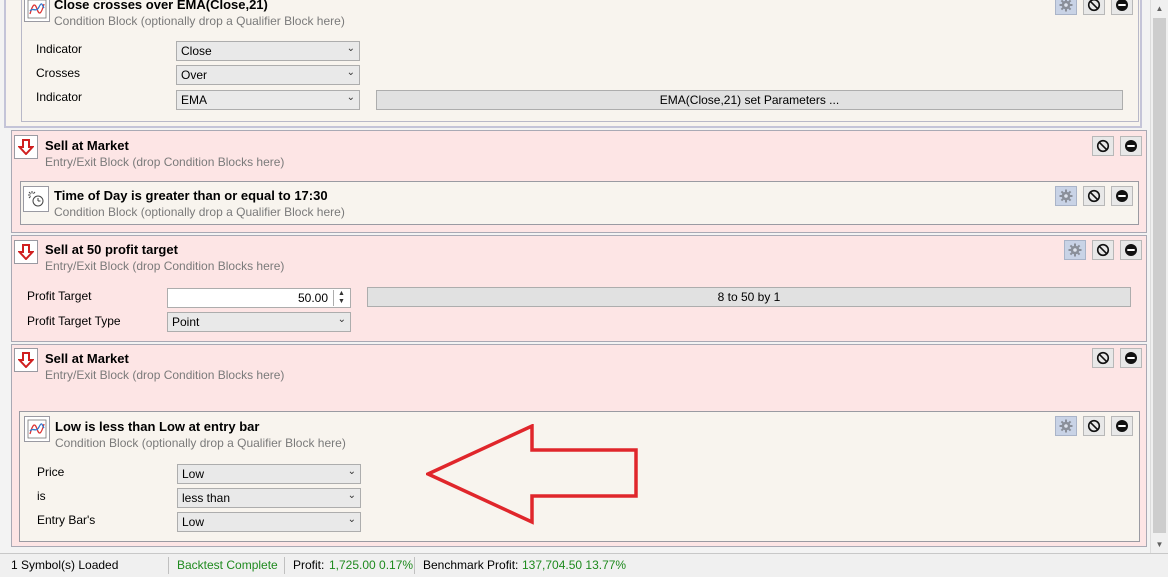 Image resolution: width=1168 pixels, height=577 pixels. What do you see at coordinates (111, 249) in the screenshot?
I see `block-title: Sell at 50 profit target` at bounding box center [111, 249].